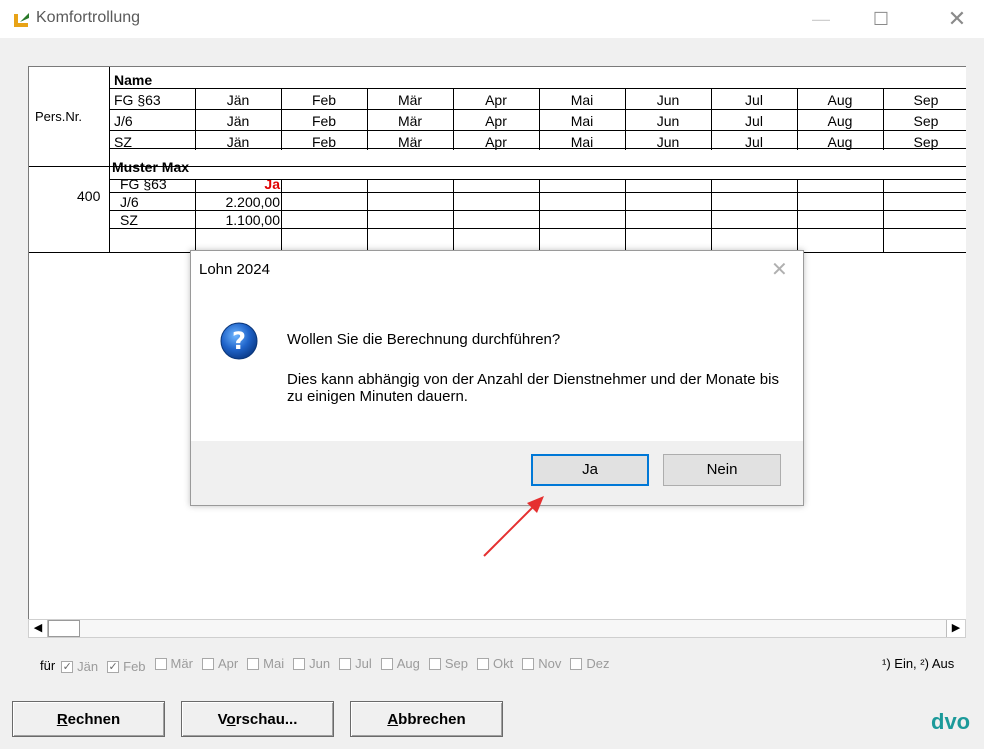 This screenshot has height=749, width=984. Describe the element at coordinates (881, 19) in the screenshot. I see `maximize-button: ☐` at that location.